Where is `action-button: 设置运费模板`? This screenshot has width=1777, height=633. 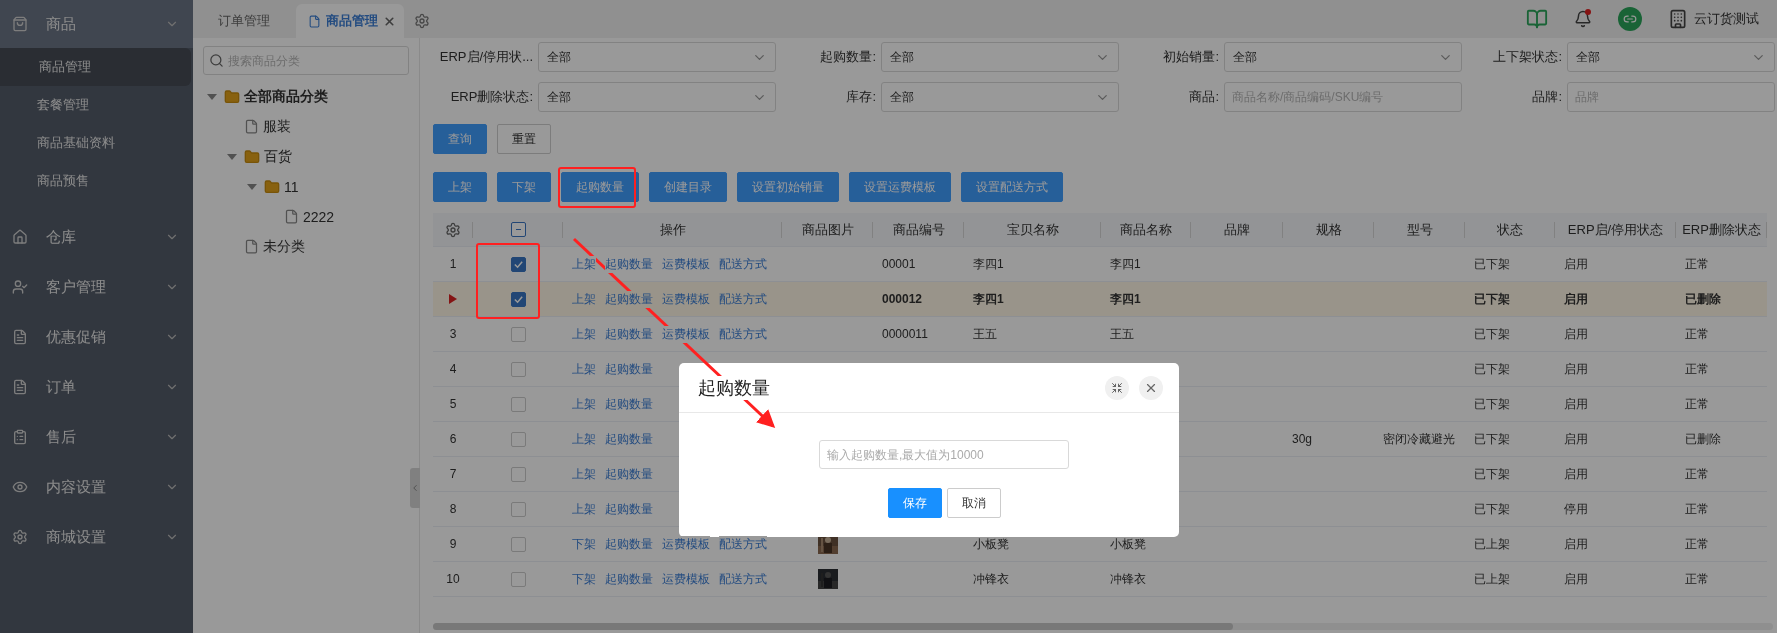 action-button: 设置运费模板 is located at coordinates (900, 187).